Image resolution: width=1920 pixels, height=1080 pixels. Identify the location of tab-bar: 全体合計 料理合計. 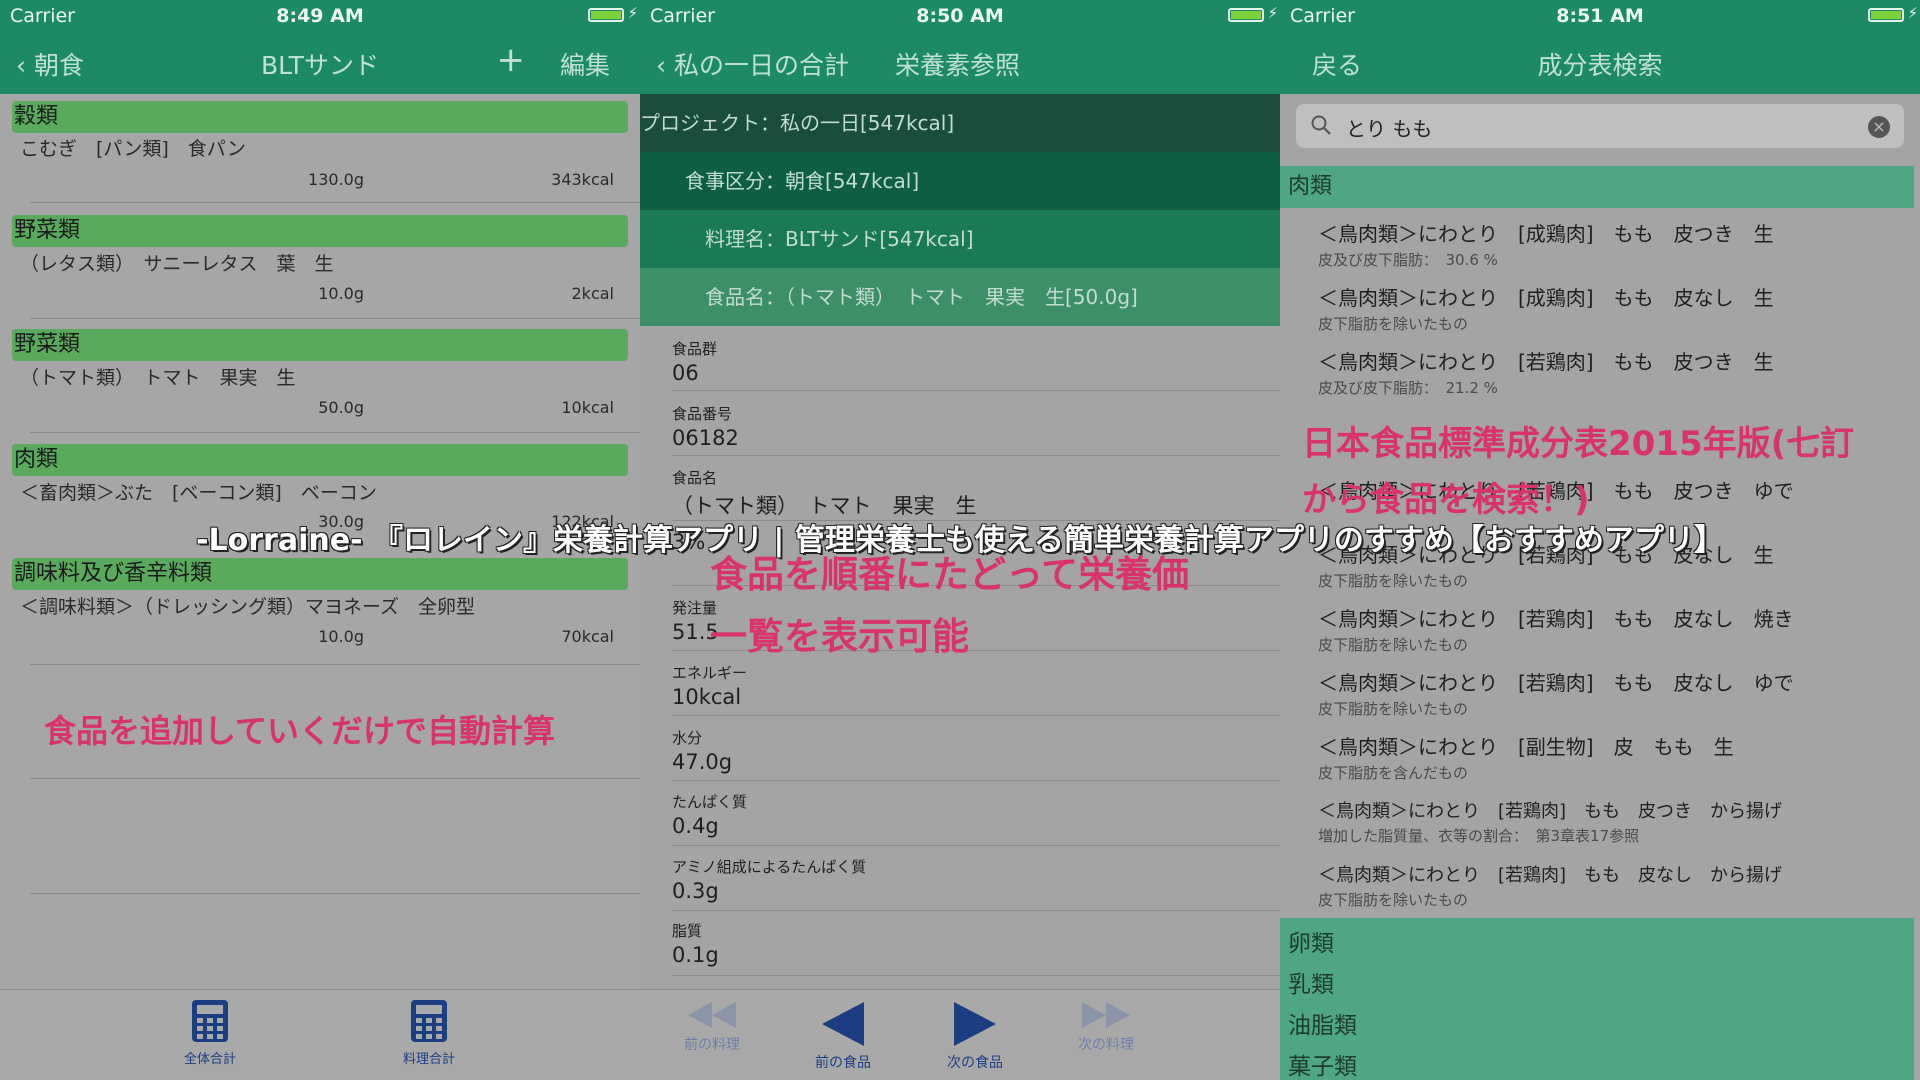
(320, 1034).